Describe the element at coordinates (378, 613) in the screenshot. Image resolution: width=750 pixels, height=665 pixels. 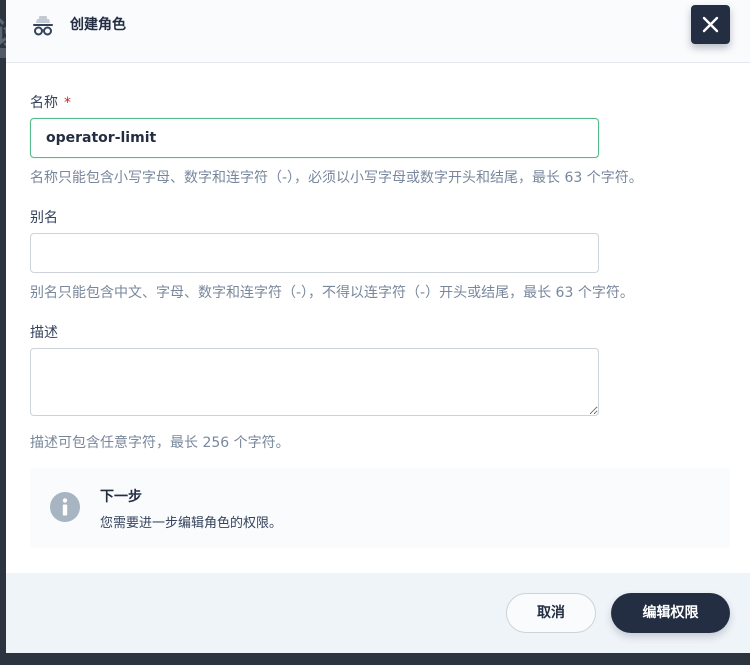
I see `modal-footer: 取消 编辑权限` at that location.